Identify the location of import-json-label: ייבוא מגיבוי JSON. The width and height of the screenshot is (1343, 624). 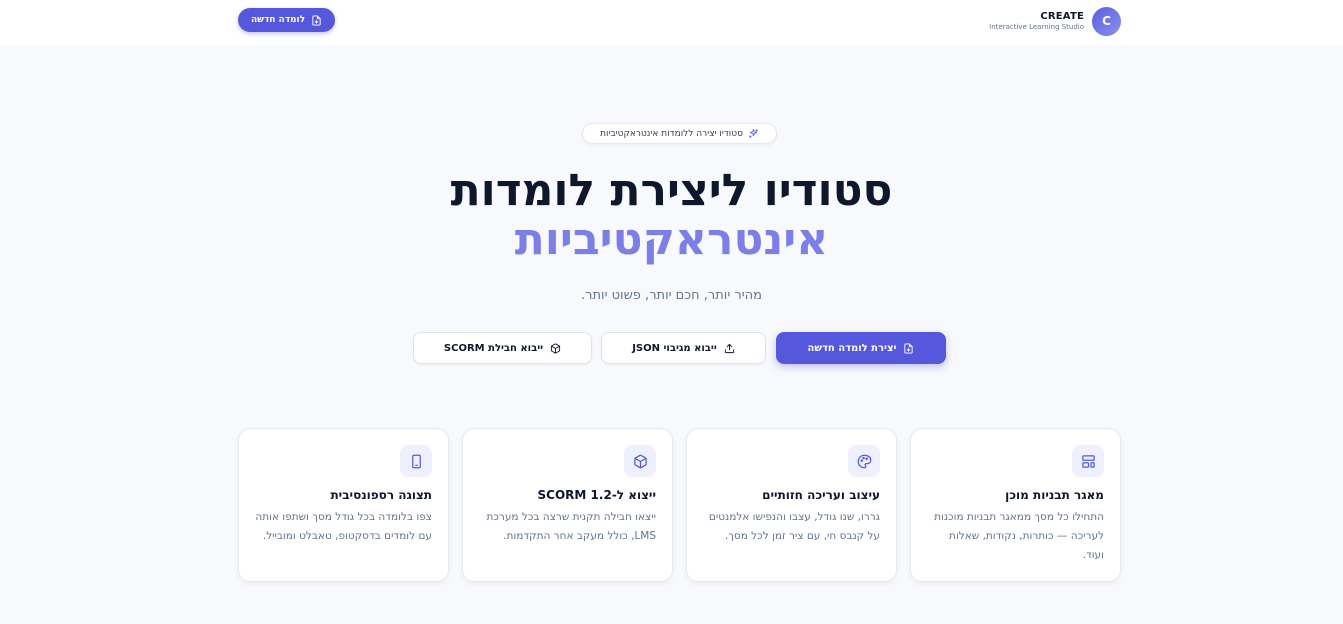
(674, 348).